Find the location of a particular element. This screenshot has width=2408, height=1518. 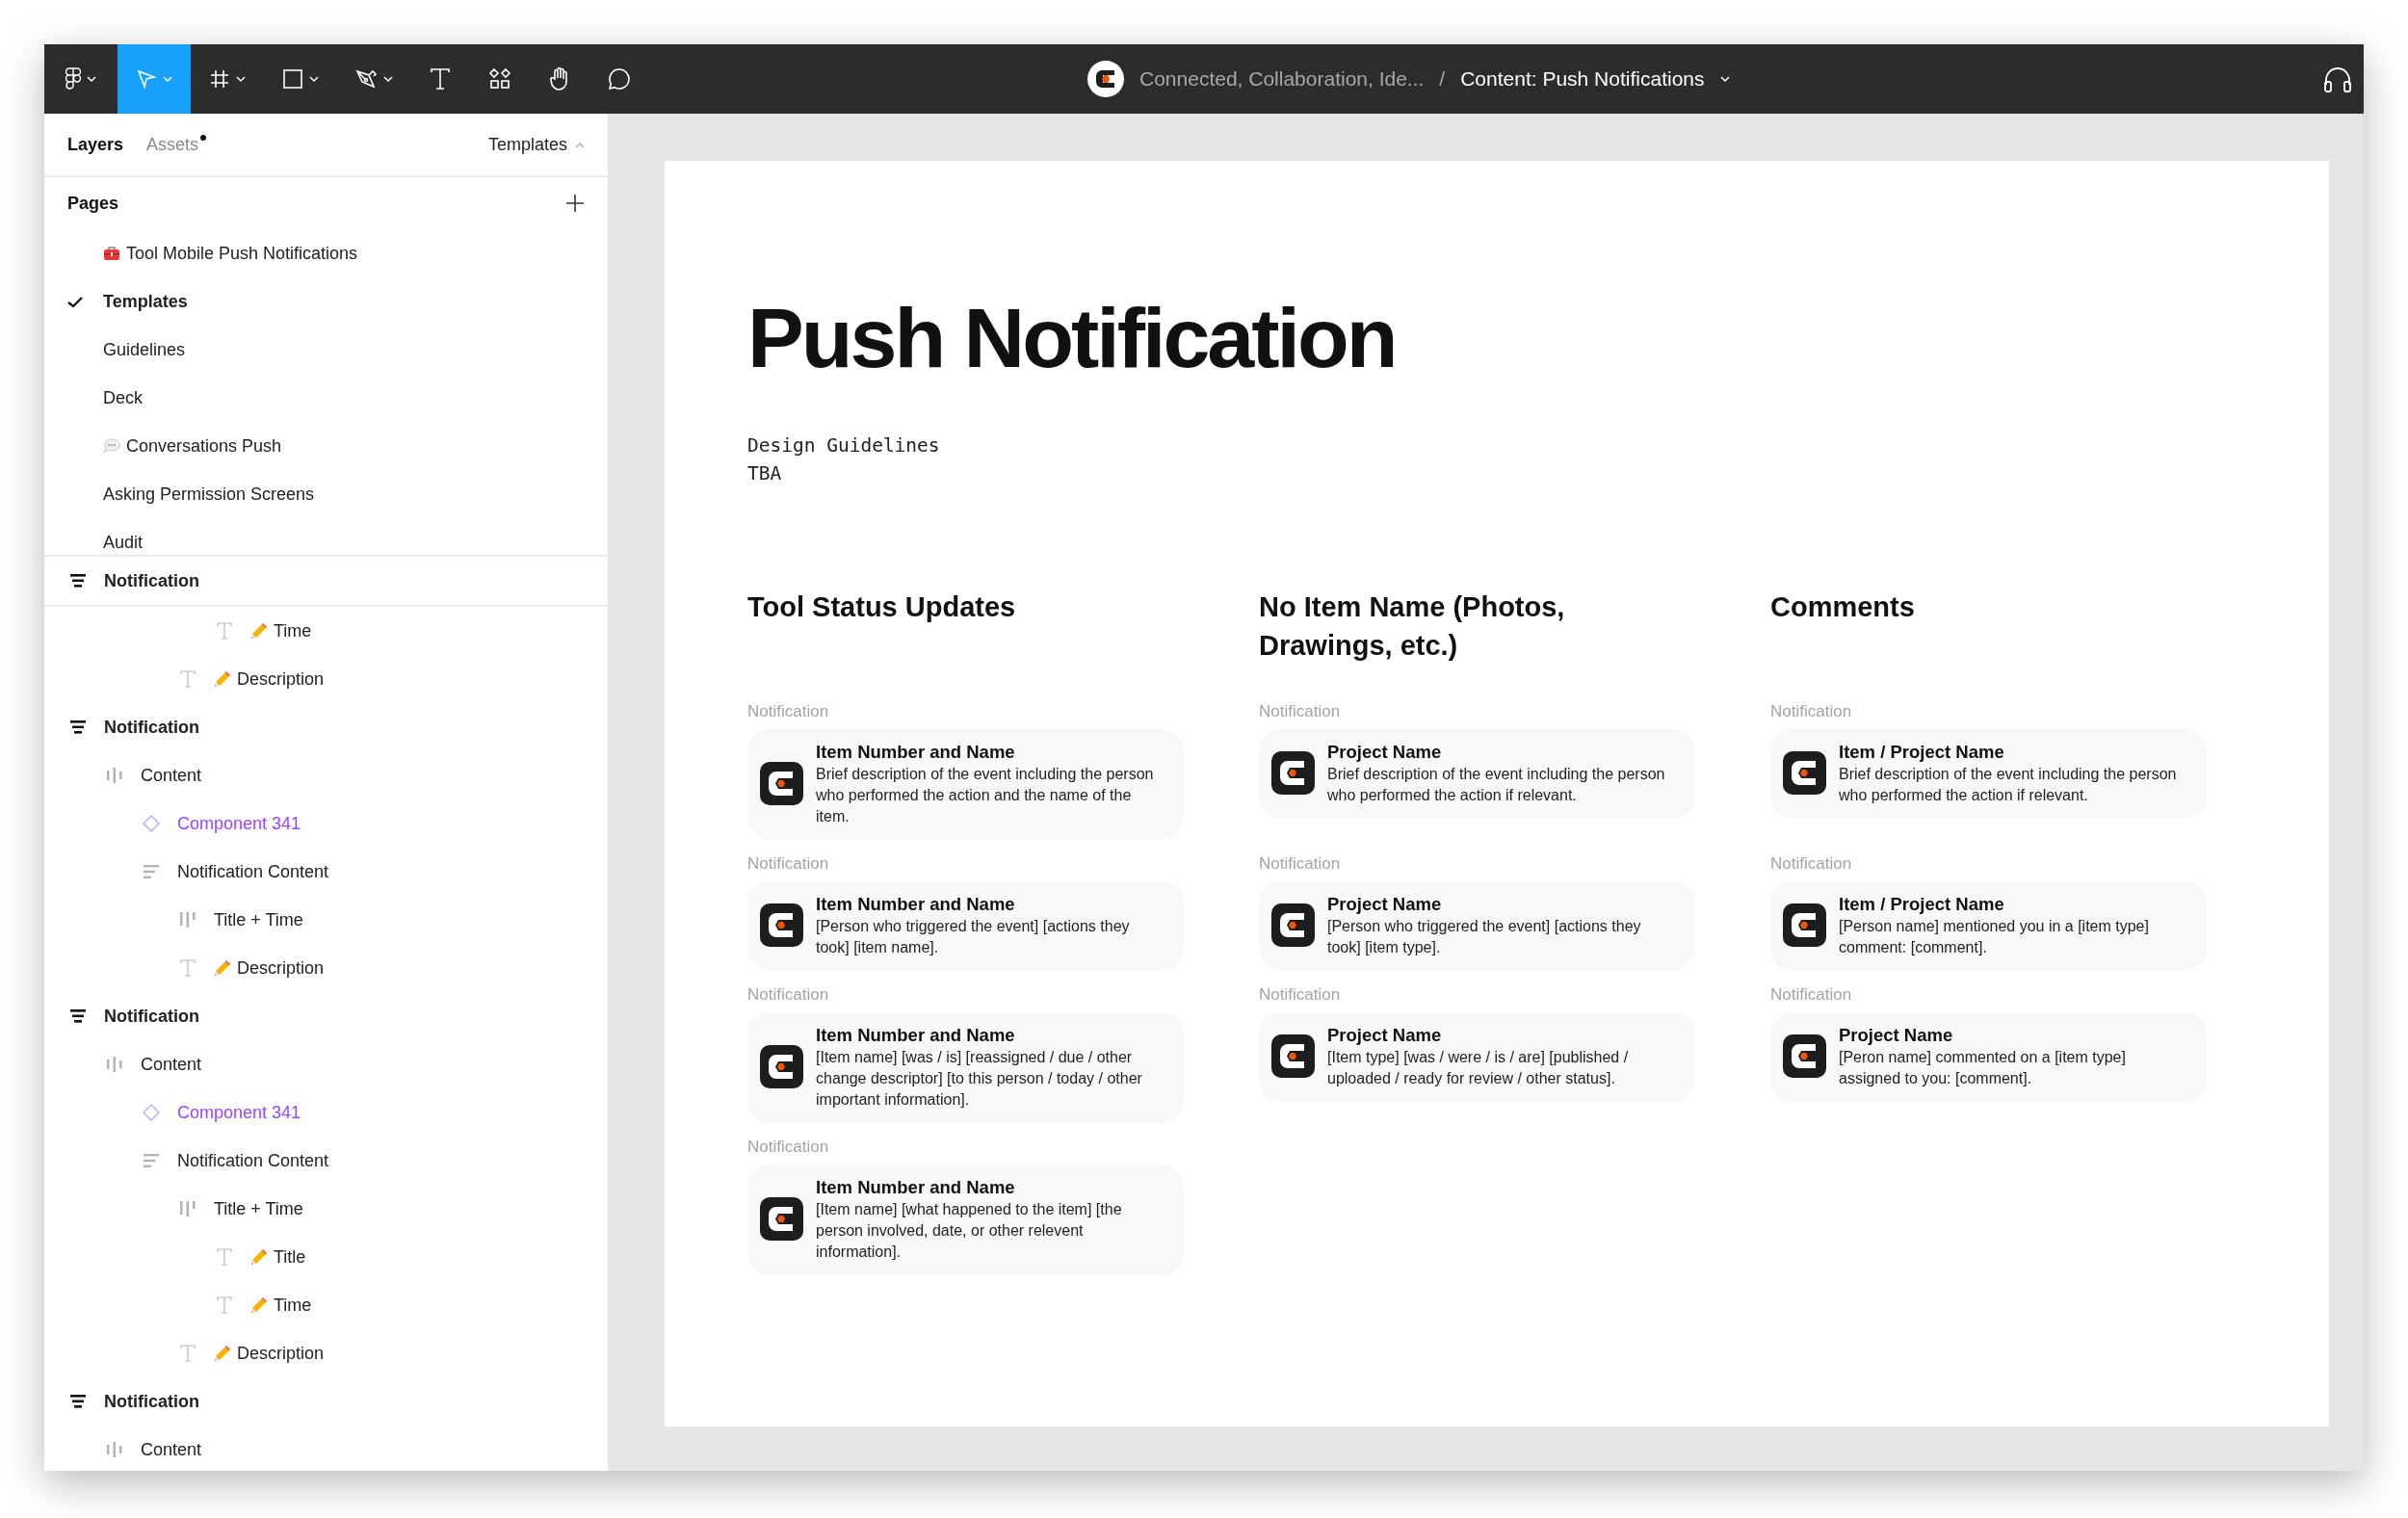

layer-name: Notification Content is located at coordinates (253, 871).